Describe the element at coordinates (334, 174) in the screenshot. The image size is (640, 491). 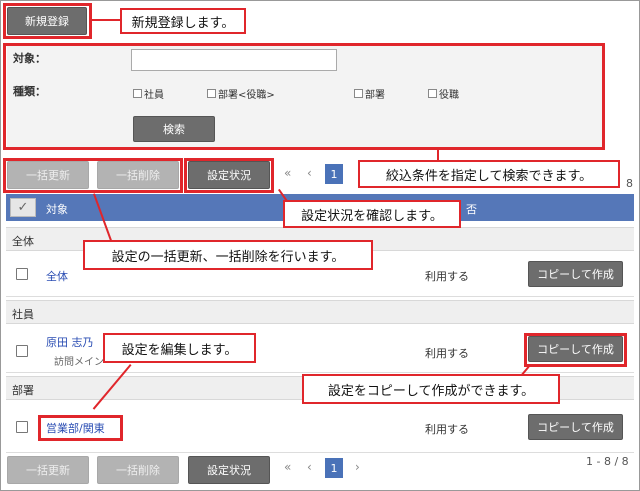
I see `page-number-current: 1` at that location.